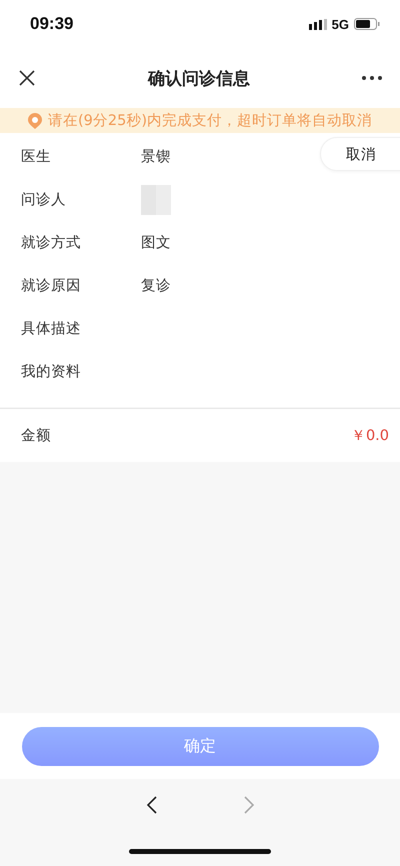 The image size is (400, 866). Describe the element at coordinates (156, 286) in the screenshot. I see `field-value: 复诊` at that location.